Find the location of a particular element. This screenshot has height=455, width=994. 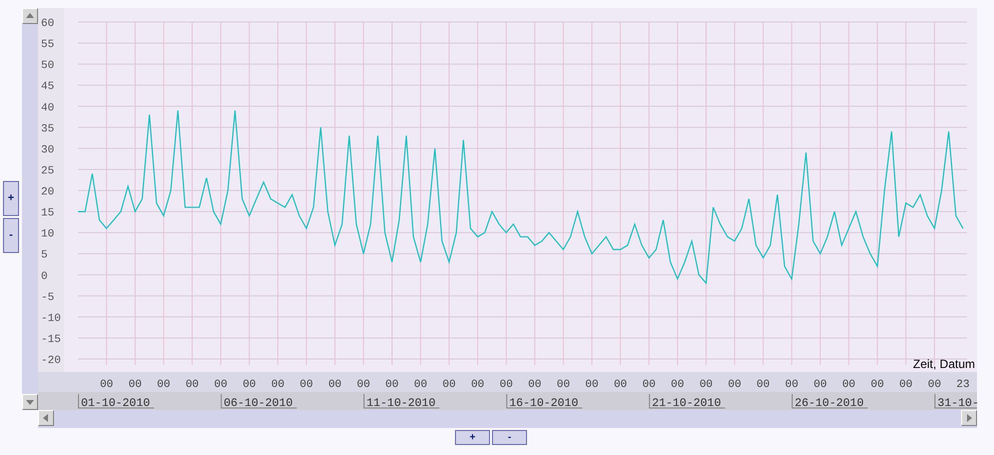

date-label: 16-10-2010 is located at coordinates (544, 402).